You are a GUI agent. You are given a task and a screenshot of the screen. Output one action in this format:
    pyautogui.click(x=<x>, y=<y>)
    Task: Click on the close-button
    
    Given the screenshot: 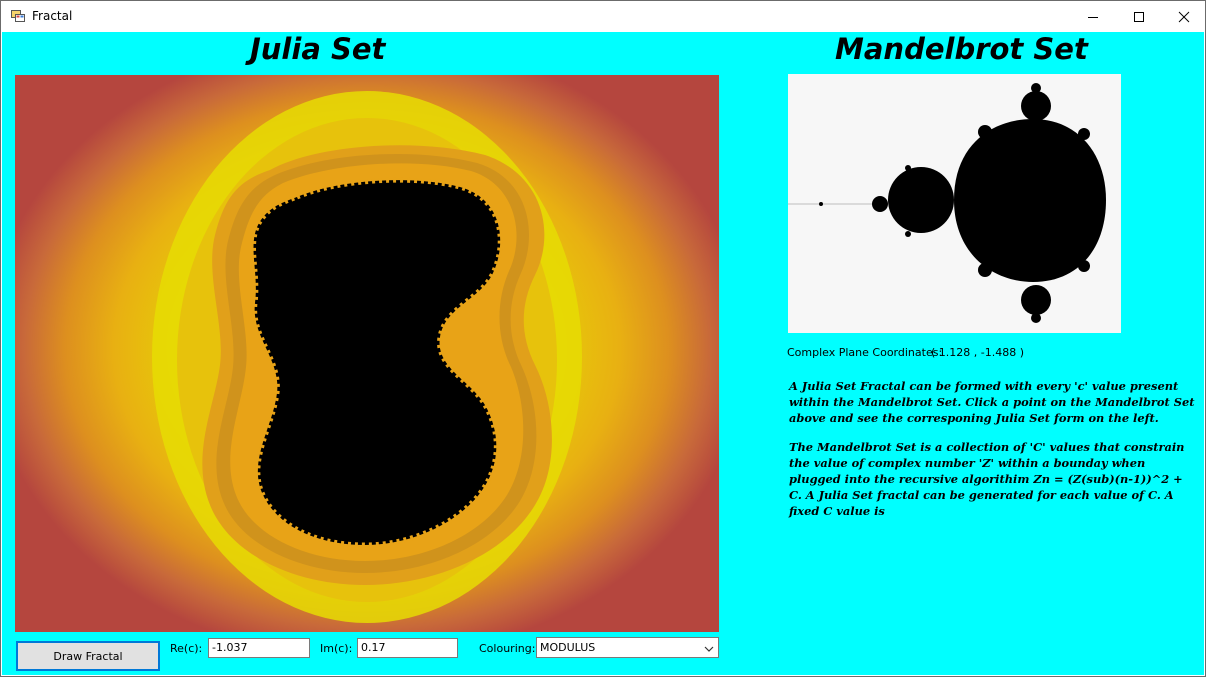 What is the action you would take?
    pyautogui.click(x=1183, y=16)
    